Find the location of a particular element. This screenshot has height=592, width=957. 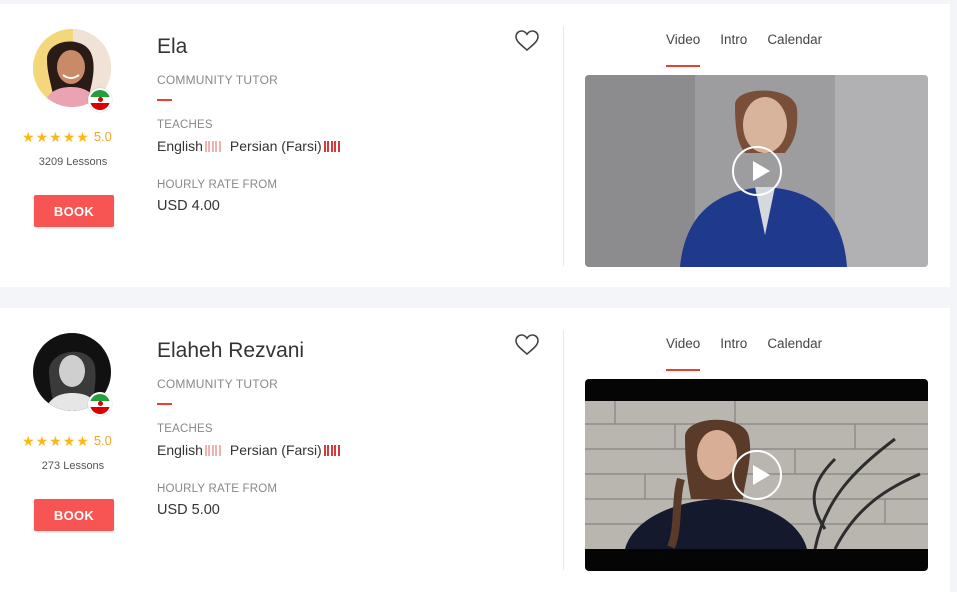

lesson-count: 273 Lessons is located at coordinates (73, 466).